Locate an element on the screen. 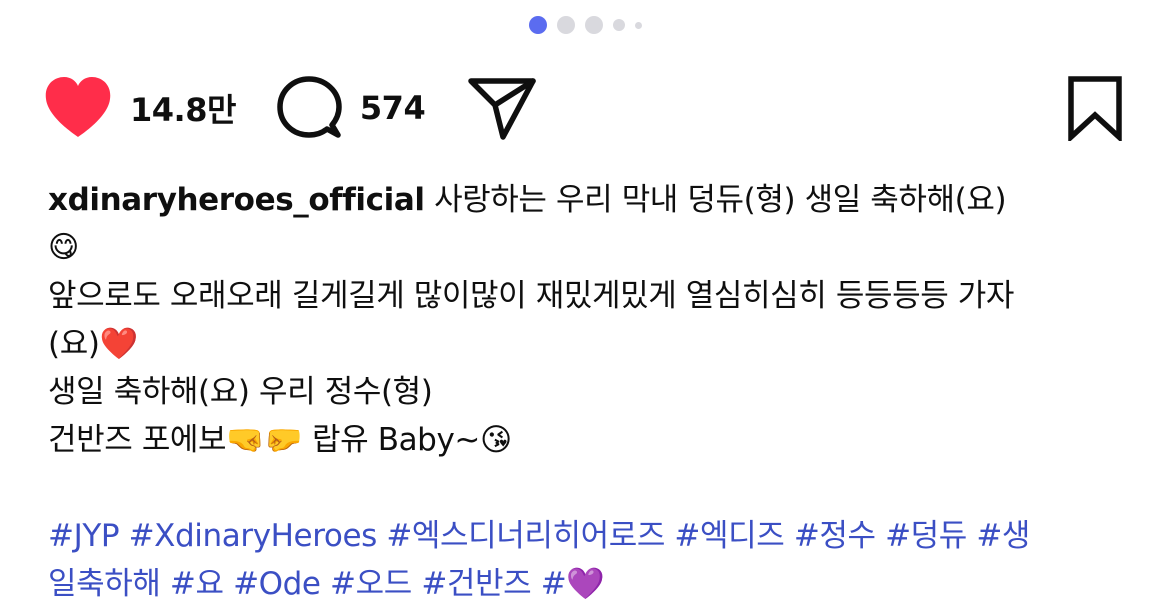 The height and width of the screenshot is (613, 1170). username-link: xdinaryheroes_official is located at coordinates (236, 200).